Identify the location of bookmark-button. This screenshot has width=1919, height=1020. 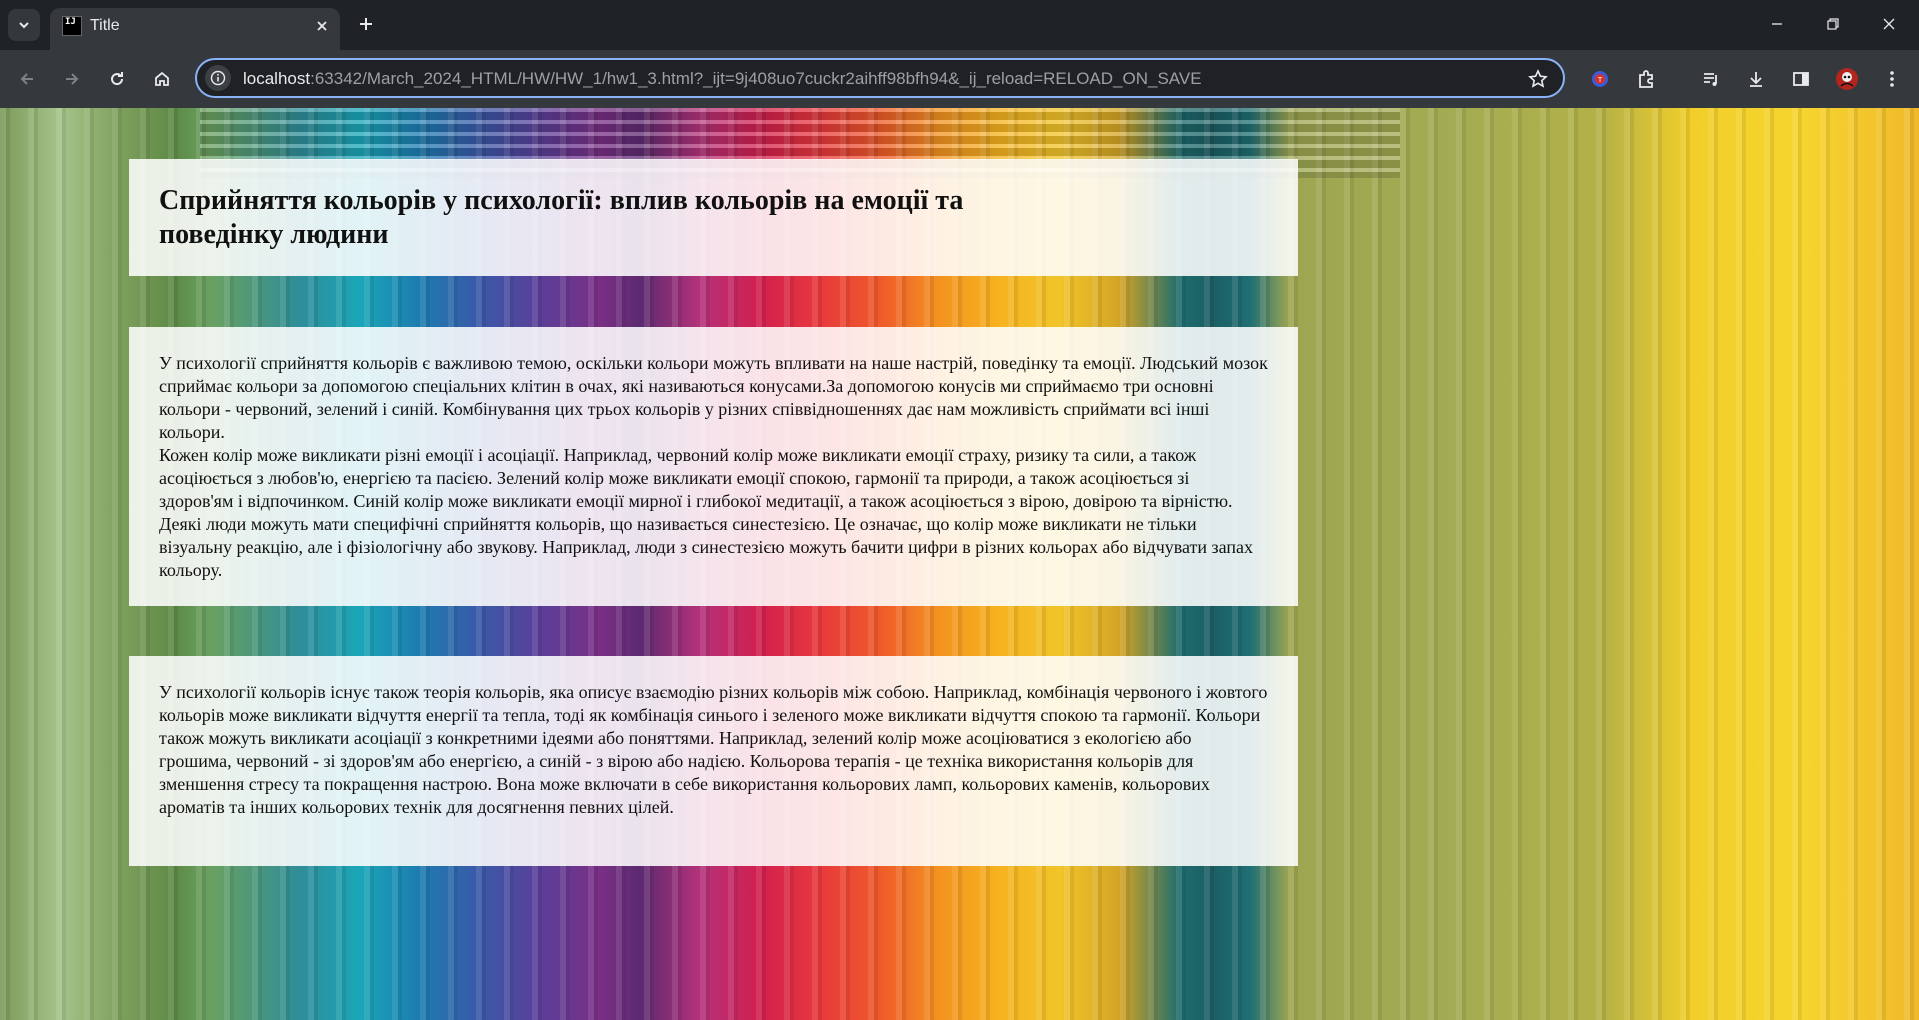
(1538, 79).